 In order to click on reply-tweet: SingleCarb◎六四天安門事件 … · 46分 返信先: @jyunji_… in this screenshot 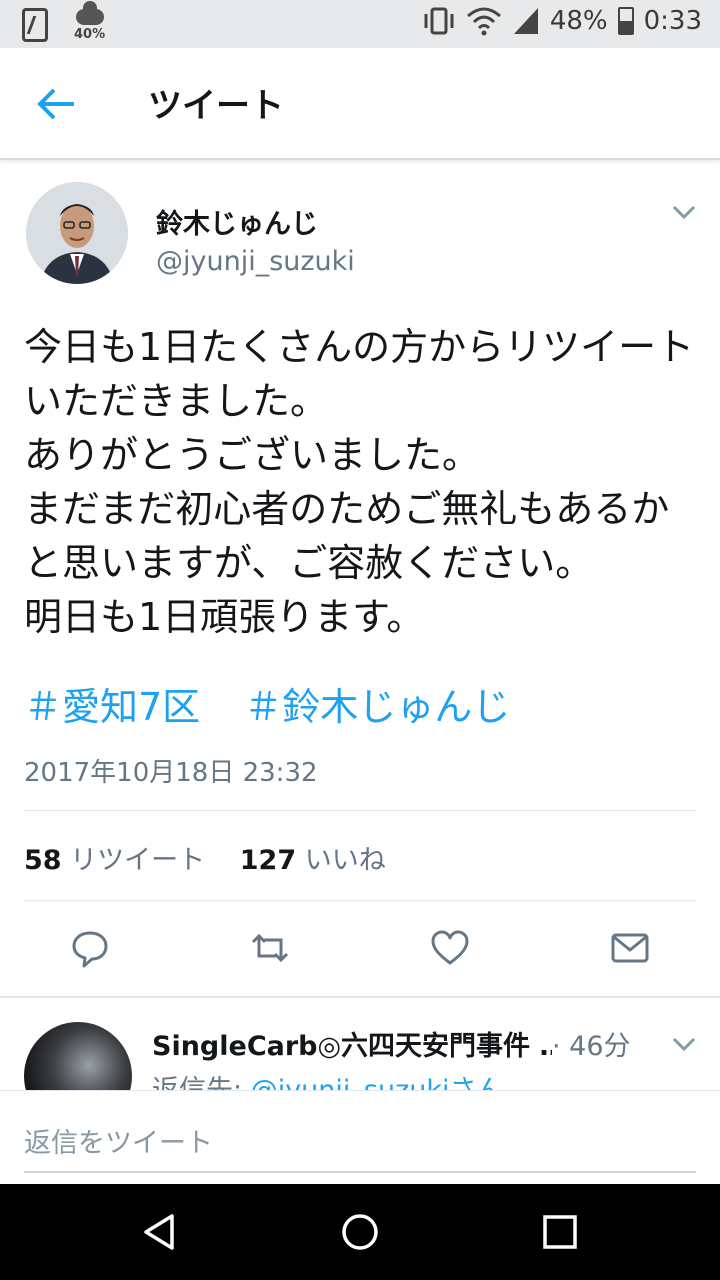, I will do `click(360, 1044)`.